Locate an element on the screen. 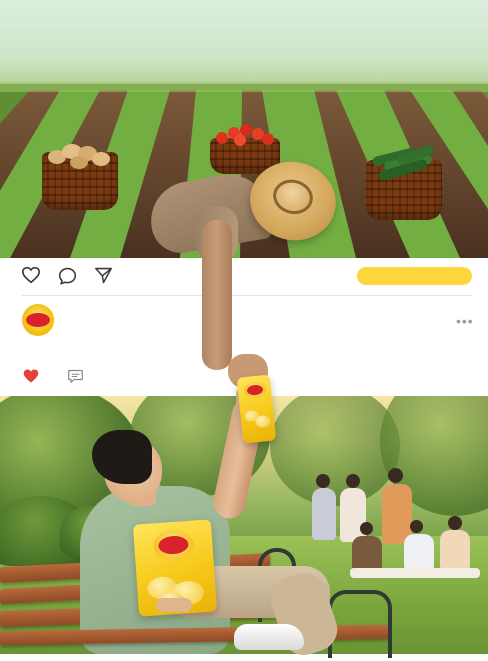 The width and height of the screenshot is (488, 661). comment-button is located at coordinates (67, 276).